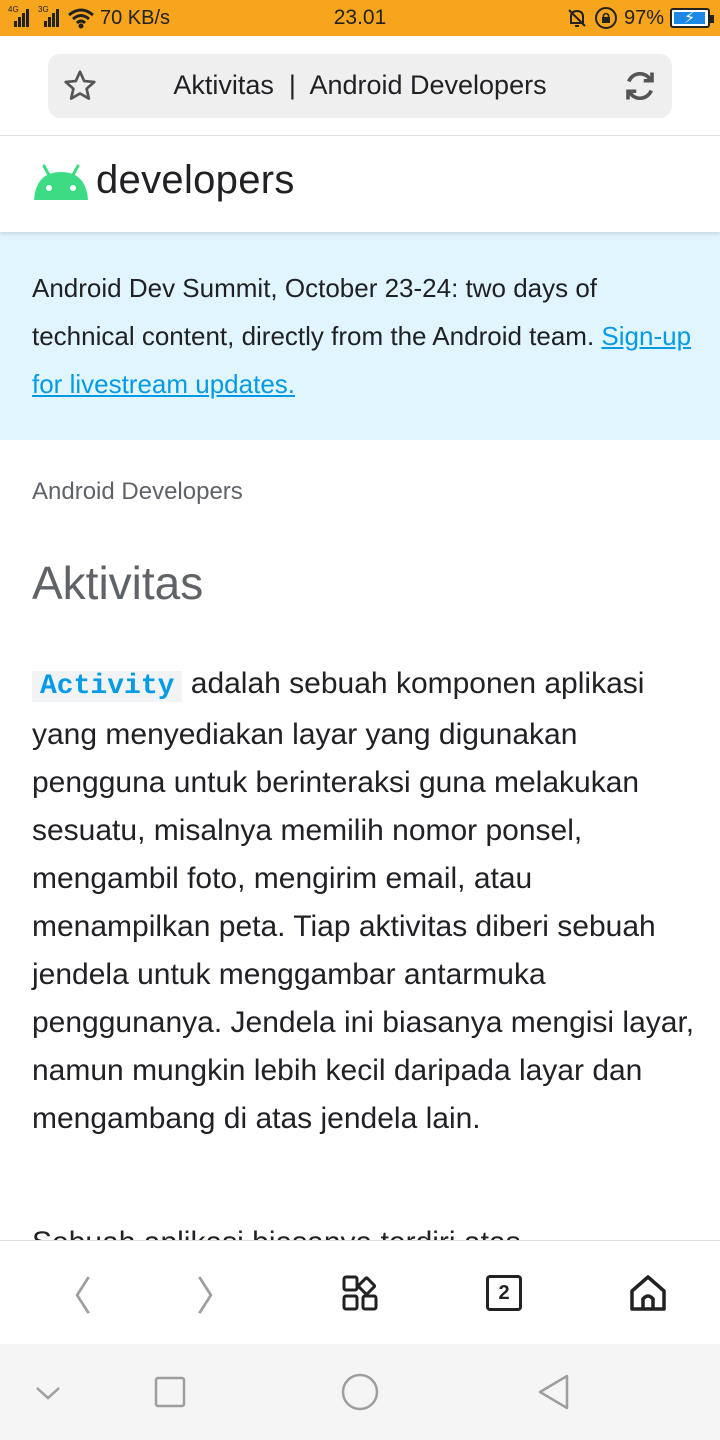 This screenshot has width=720, height=1440. I want to click on code-term: Activity, so click(107, 686).